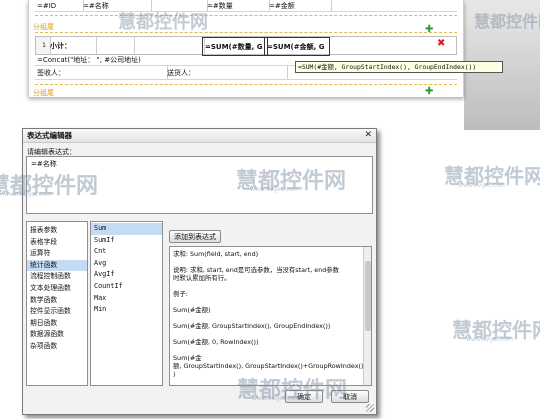 This screenshot has height=419, width=540. Describe the element at coordinates (57, 347) in the screenshot. I see `category-item: 杂项函数` at that location.